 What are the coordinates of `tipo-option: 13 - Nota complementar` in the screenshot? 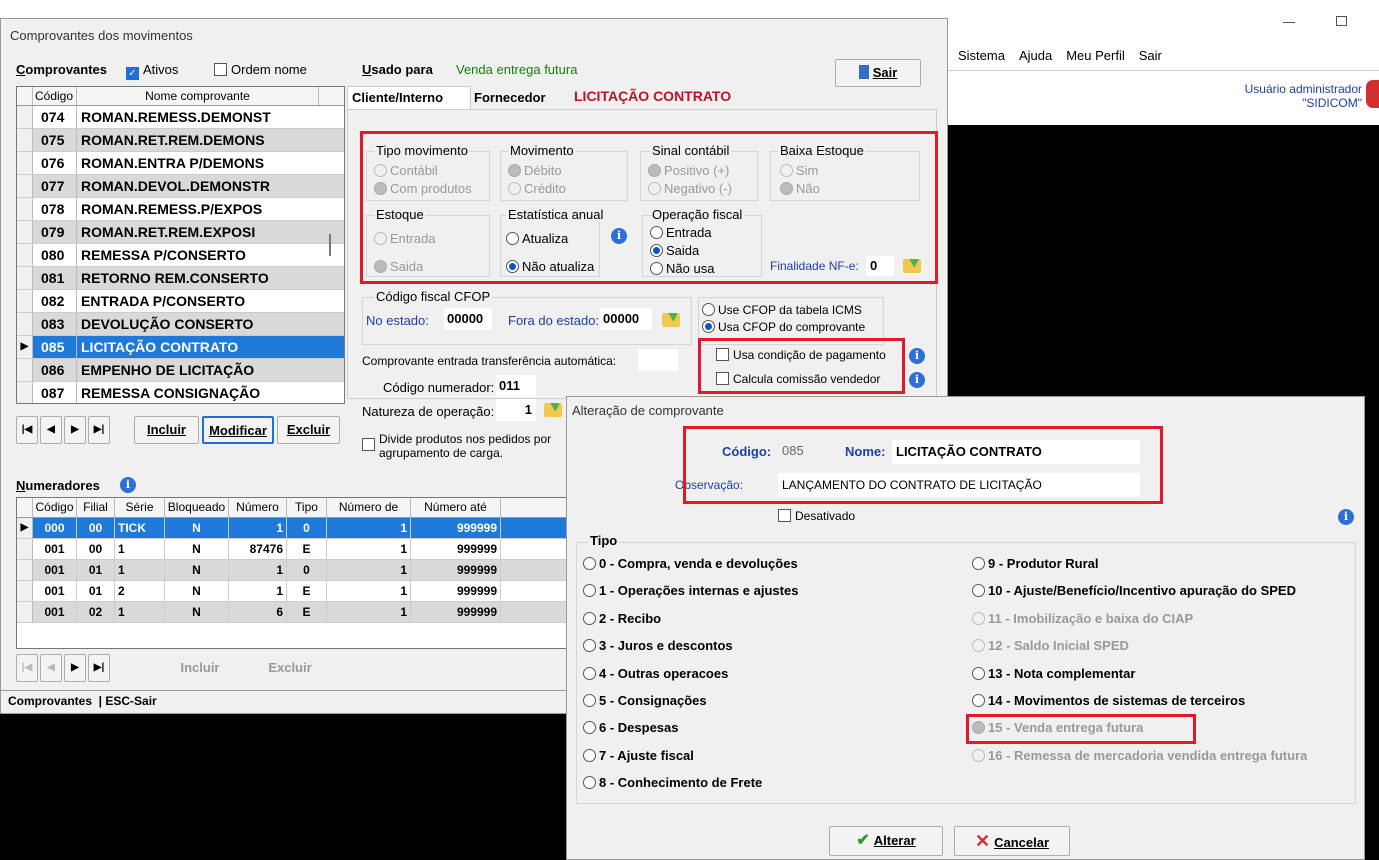 It's located at (1139, 678).